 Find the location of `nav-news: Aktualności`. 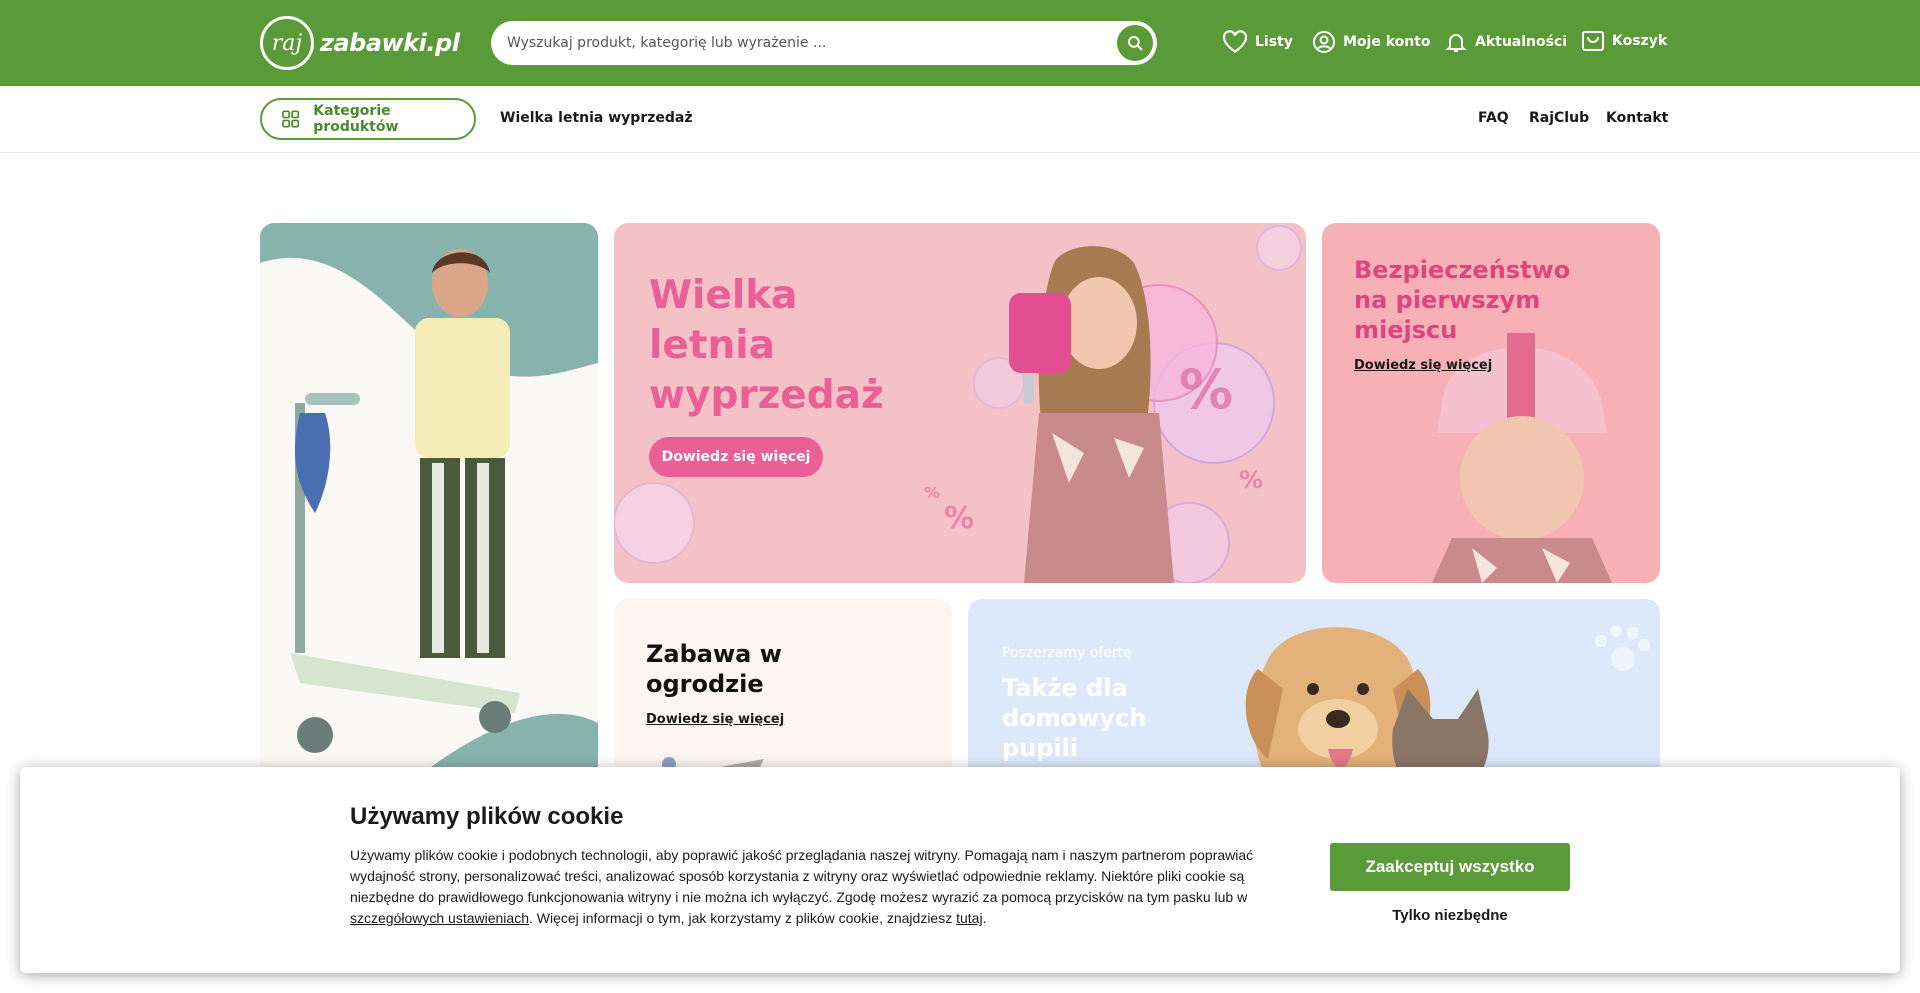

nav-news: Aktualności is located at coordinates (1505, 42).